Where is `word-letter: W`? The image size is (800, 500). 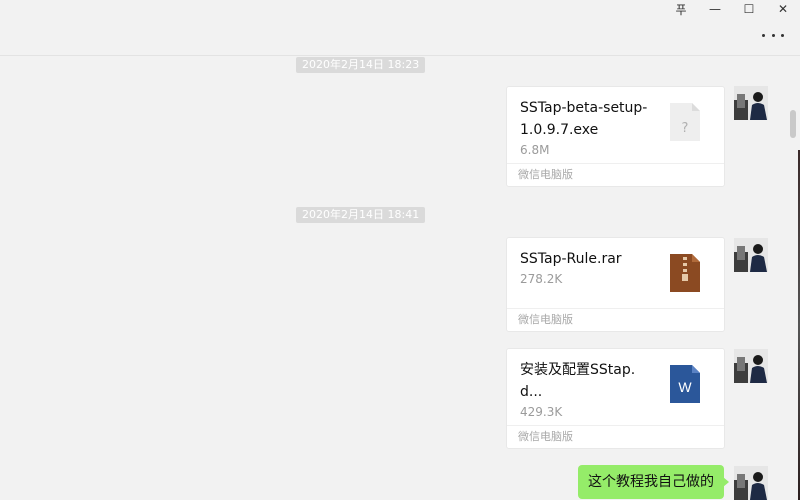
word-letter: W is located at coordinates (685, 387).